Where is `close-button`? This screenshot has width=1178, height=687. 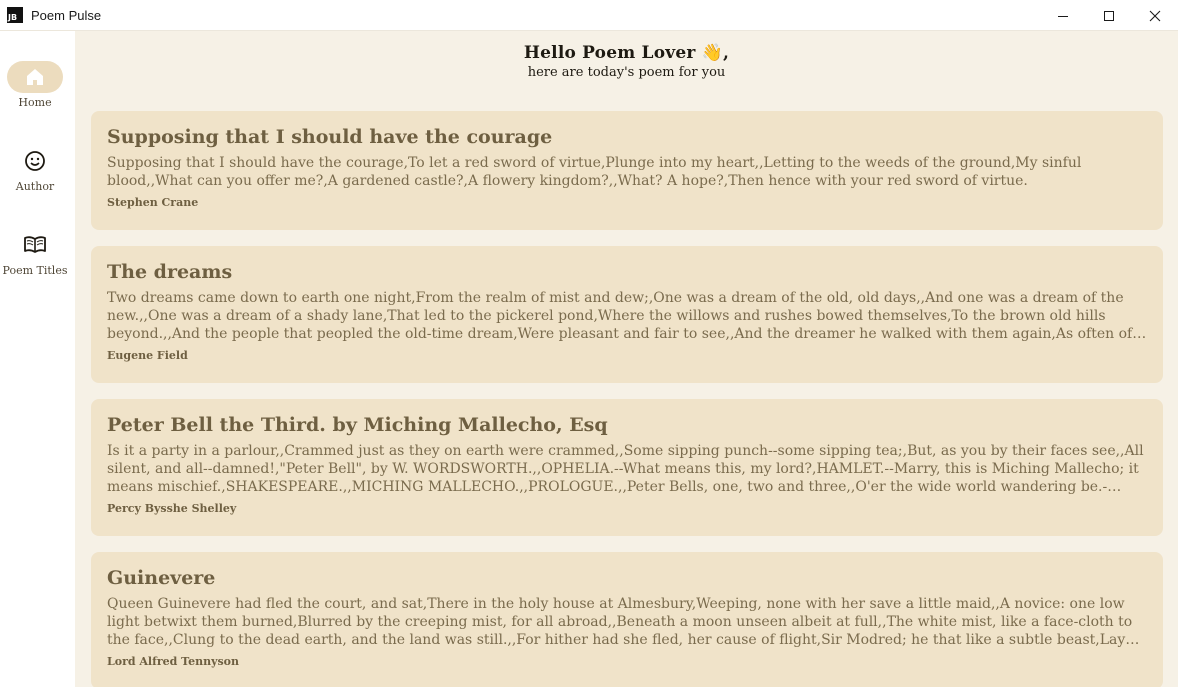
close-button is located at coordinates (1155, 15).